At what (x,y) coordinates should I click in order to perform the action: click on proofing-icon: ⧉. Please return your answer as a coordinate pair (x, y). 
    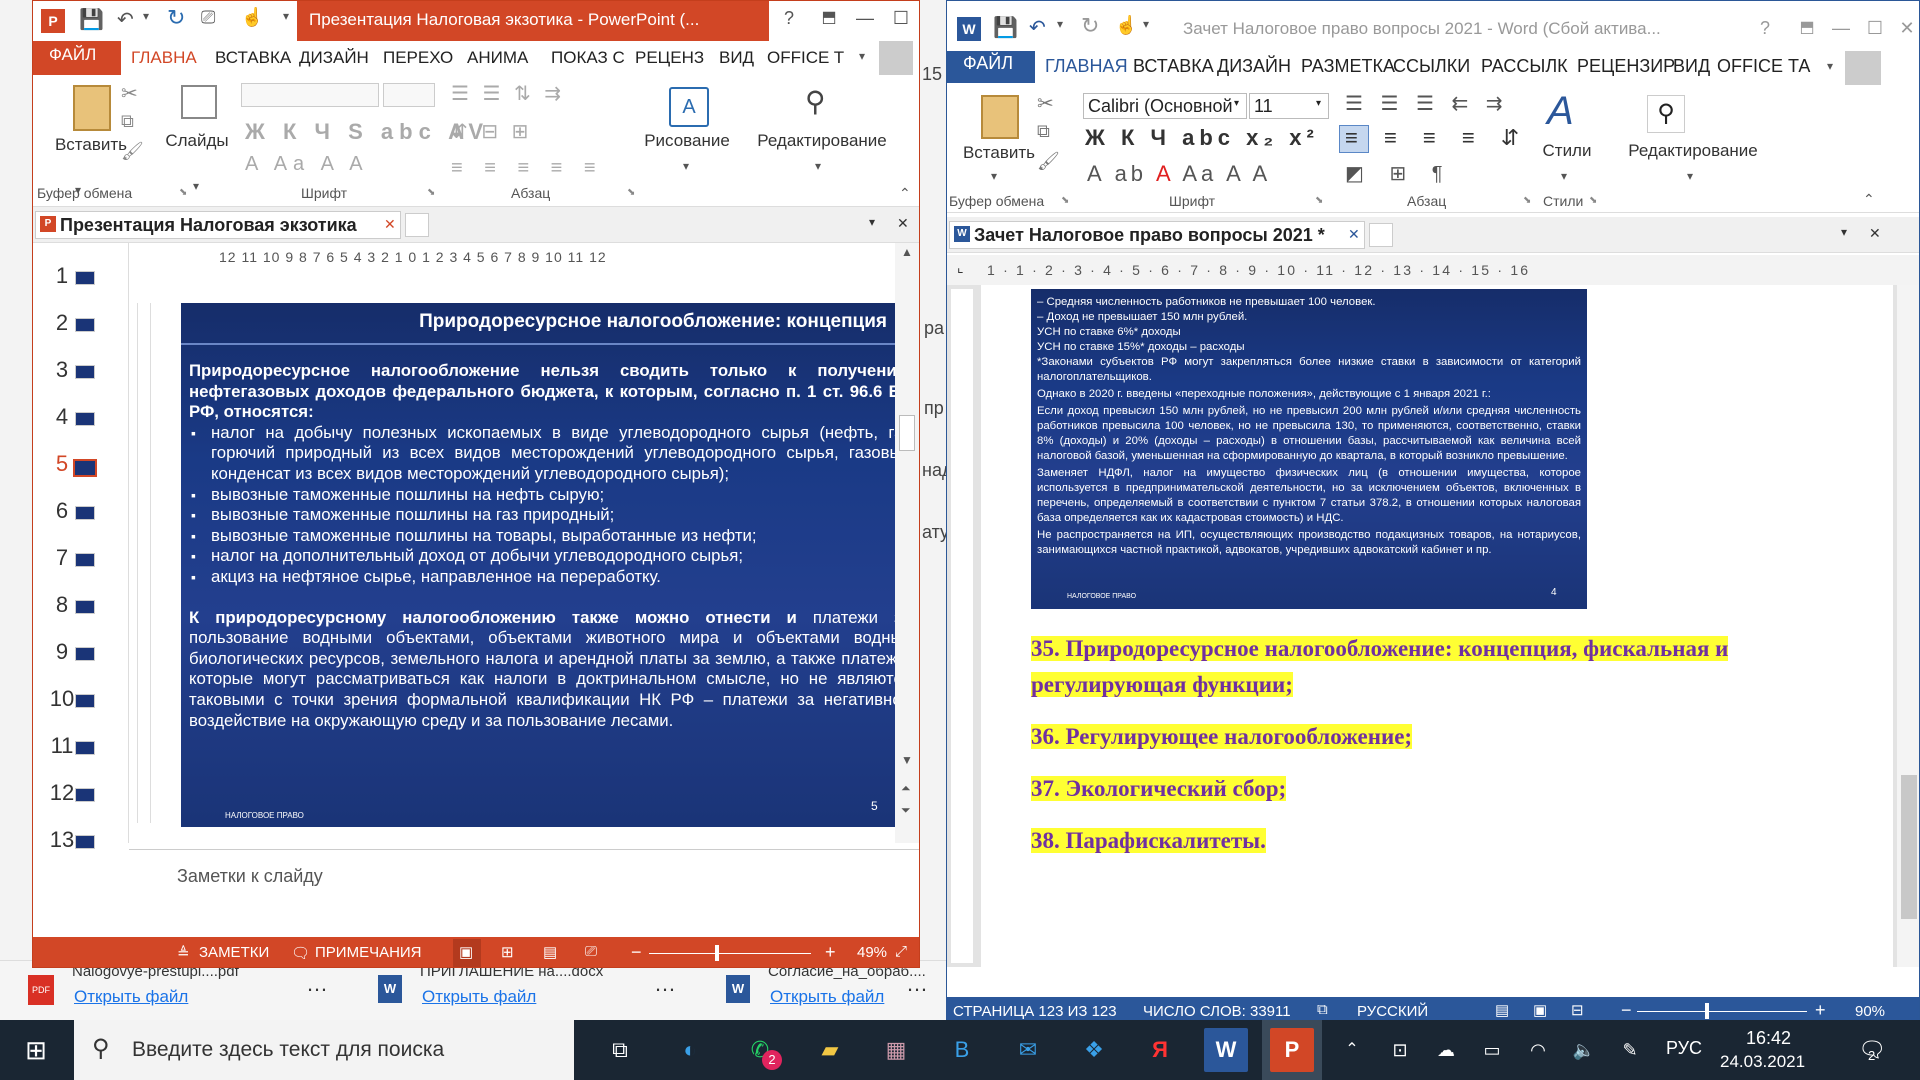
    Looking at the image, I should click on (1322, 1009).